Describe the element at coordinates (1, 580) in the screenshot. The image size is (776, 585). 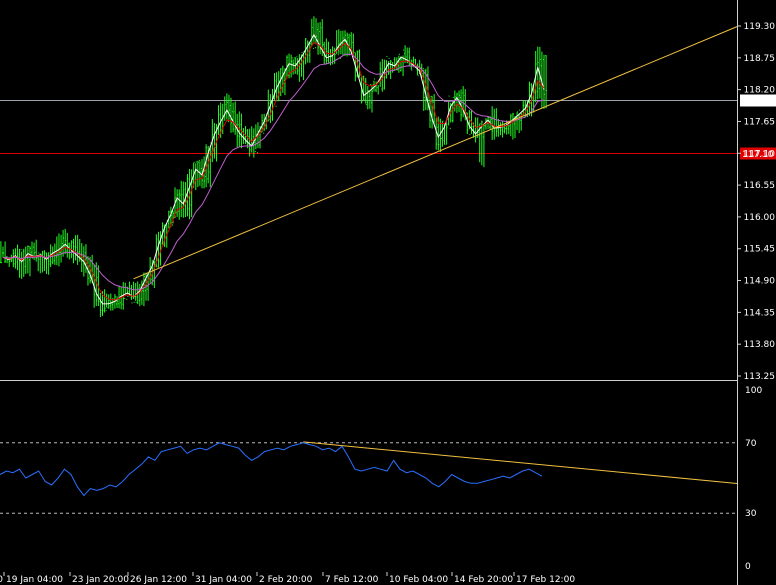
I see `time-tick-label: 0` at that location.